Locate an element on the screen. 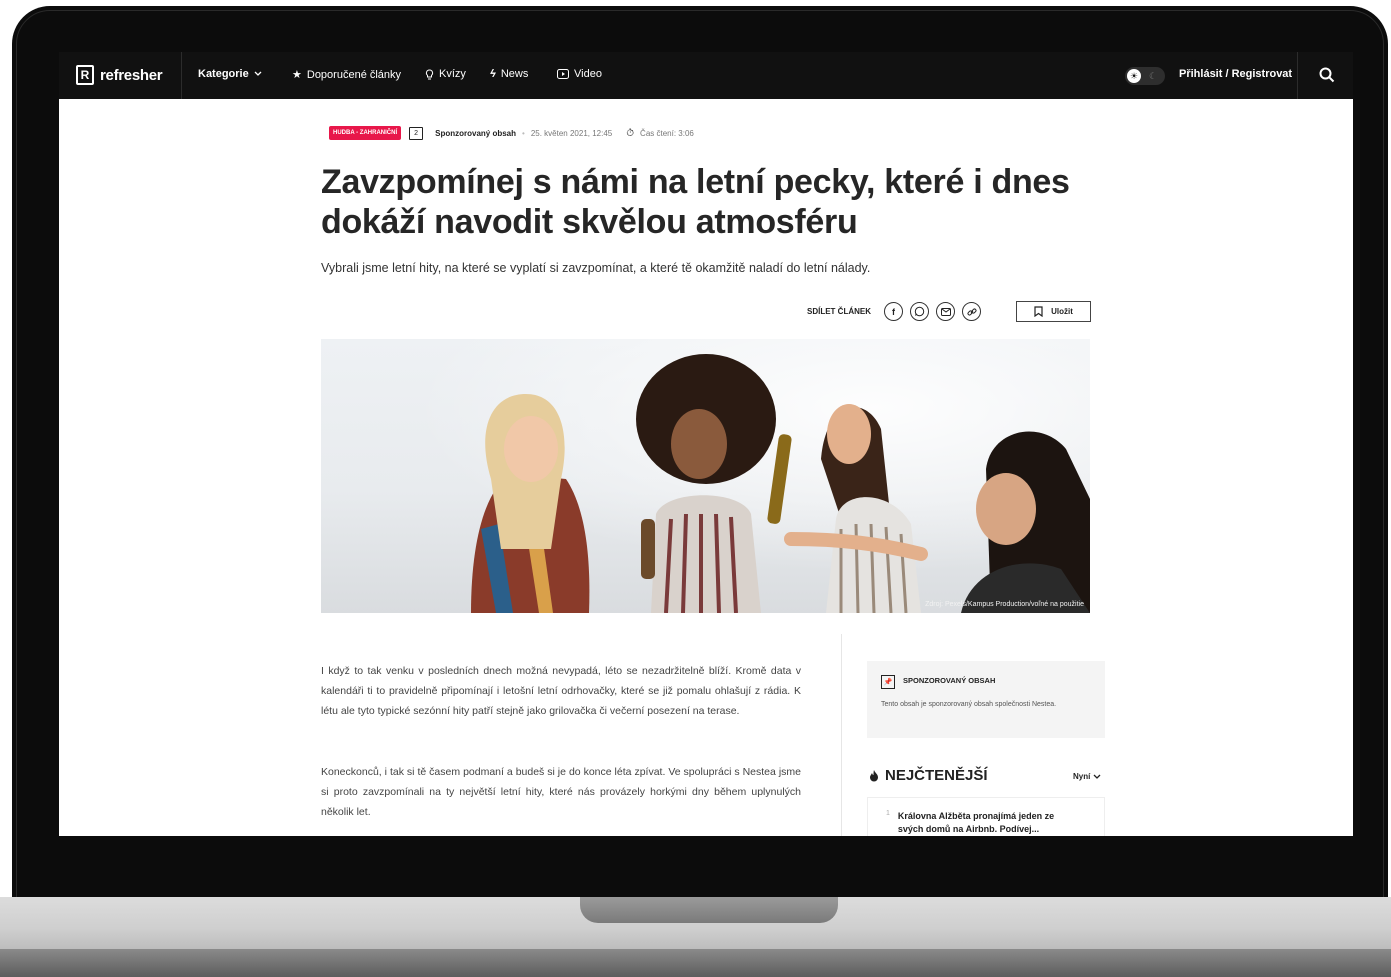 This screenshot has height=977, width=1391. popular-title: NEJČTENĚJŠÍ is located at coordinates (936, 775).